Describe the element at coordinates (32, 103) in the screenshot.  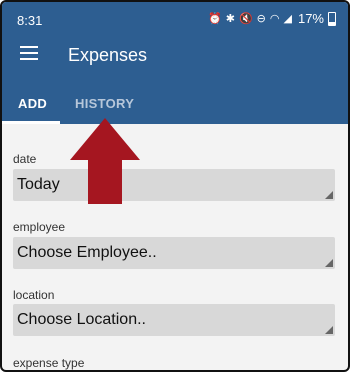
I see `tab-add: ADD` at that location.